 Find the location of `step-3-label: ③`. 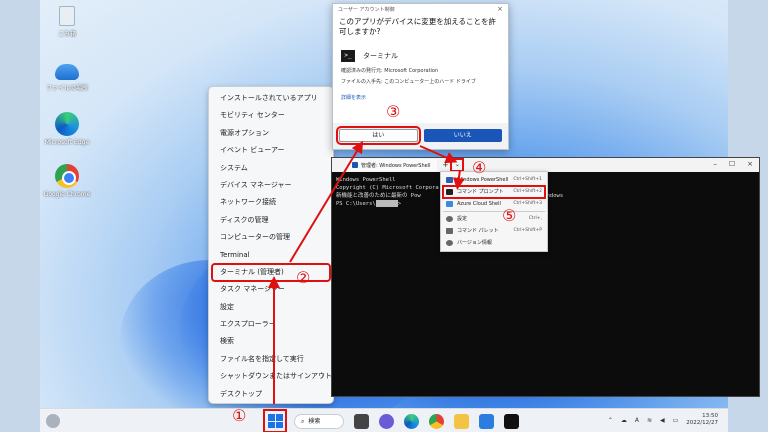

step-3-label: ③ is located at coordinates (393, 111).